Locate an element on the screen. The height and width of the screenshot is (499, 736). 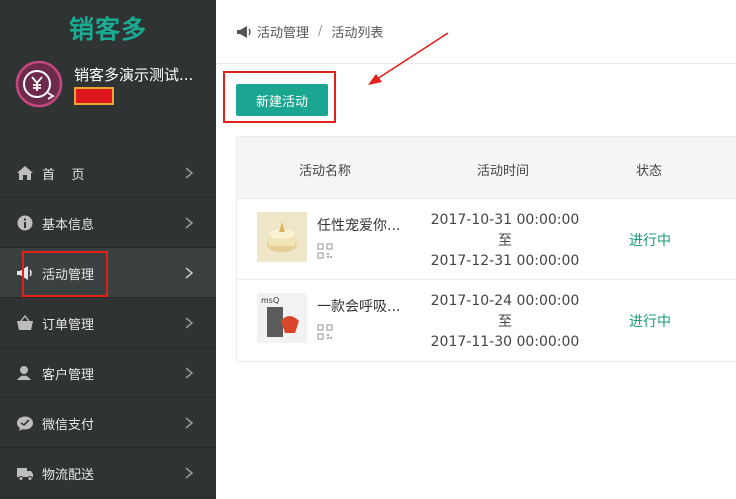
activity-start-time: 2017-10-31 00:00:00 is located at coordinates (505, 220).